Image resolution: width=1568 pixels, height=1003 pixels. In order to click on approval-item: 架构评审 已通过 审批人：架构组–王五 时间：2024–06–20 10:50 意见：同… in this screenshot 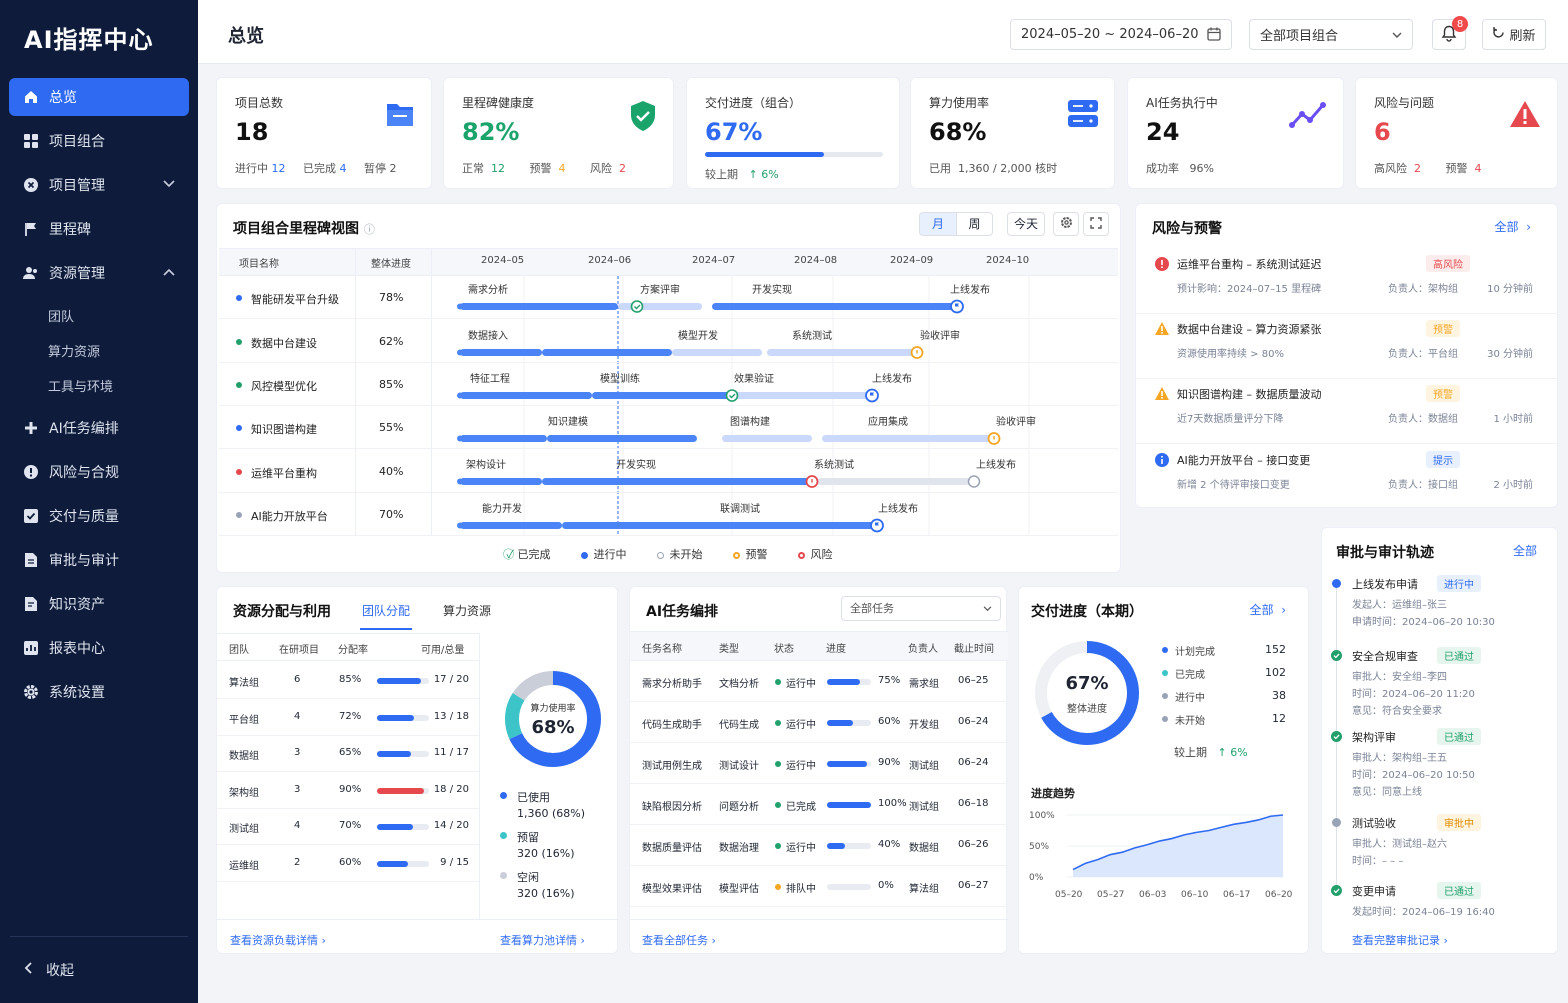, I will do `click(1440, 763)`.